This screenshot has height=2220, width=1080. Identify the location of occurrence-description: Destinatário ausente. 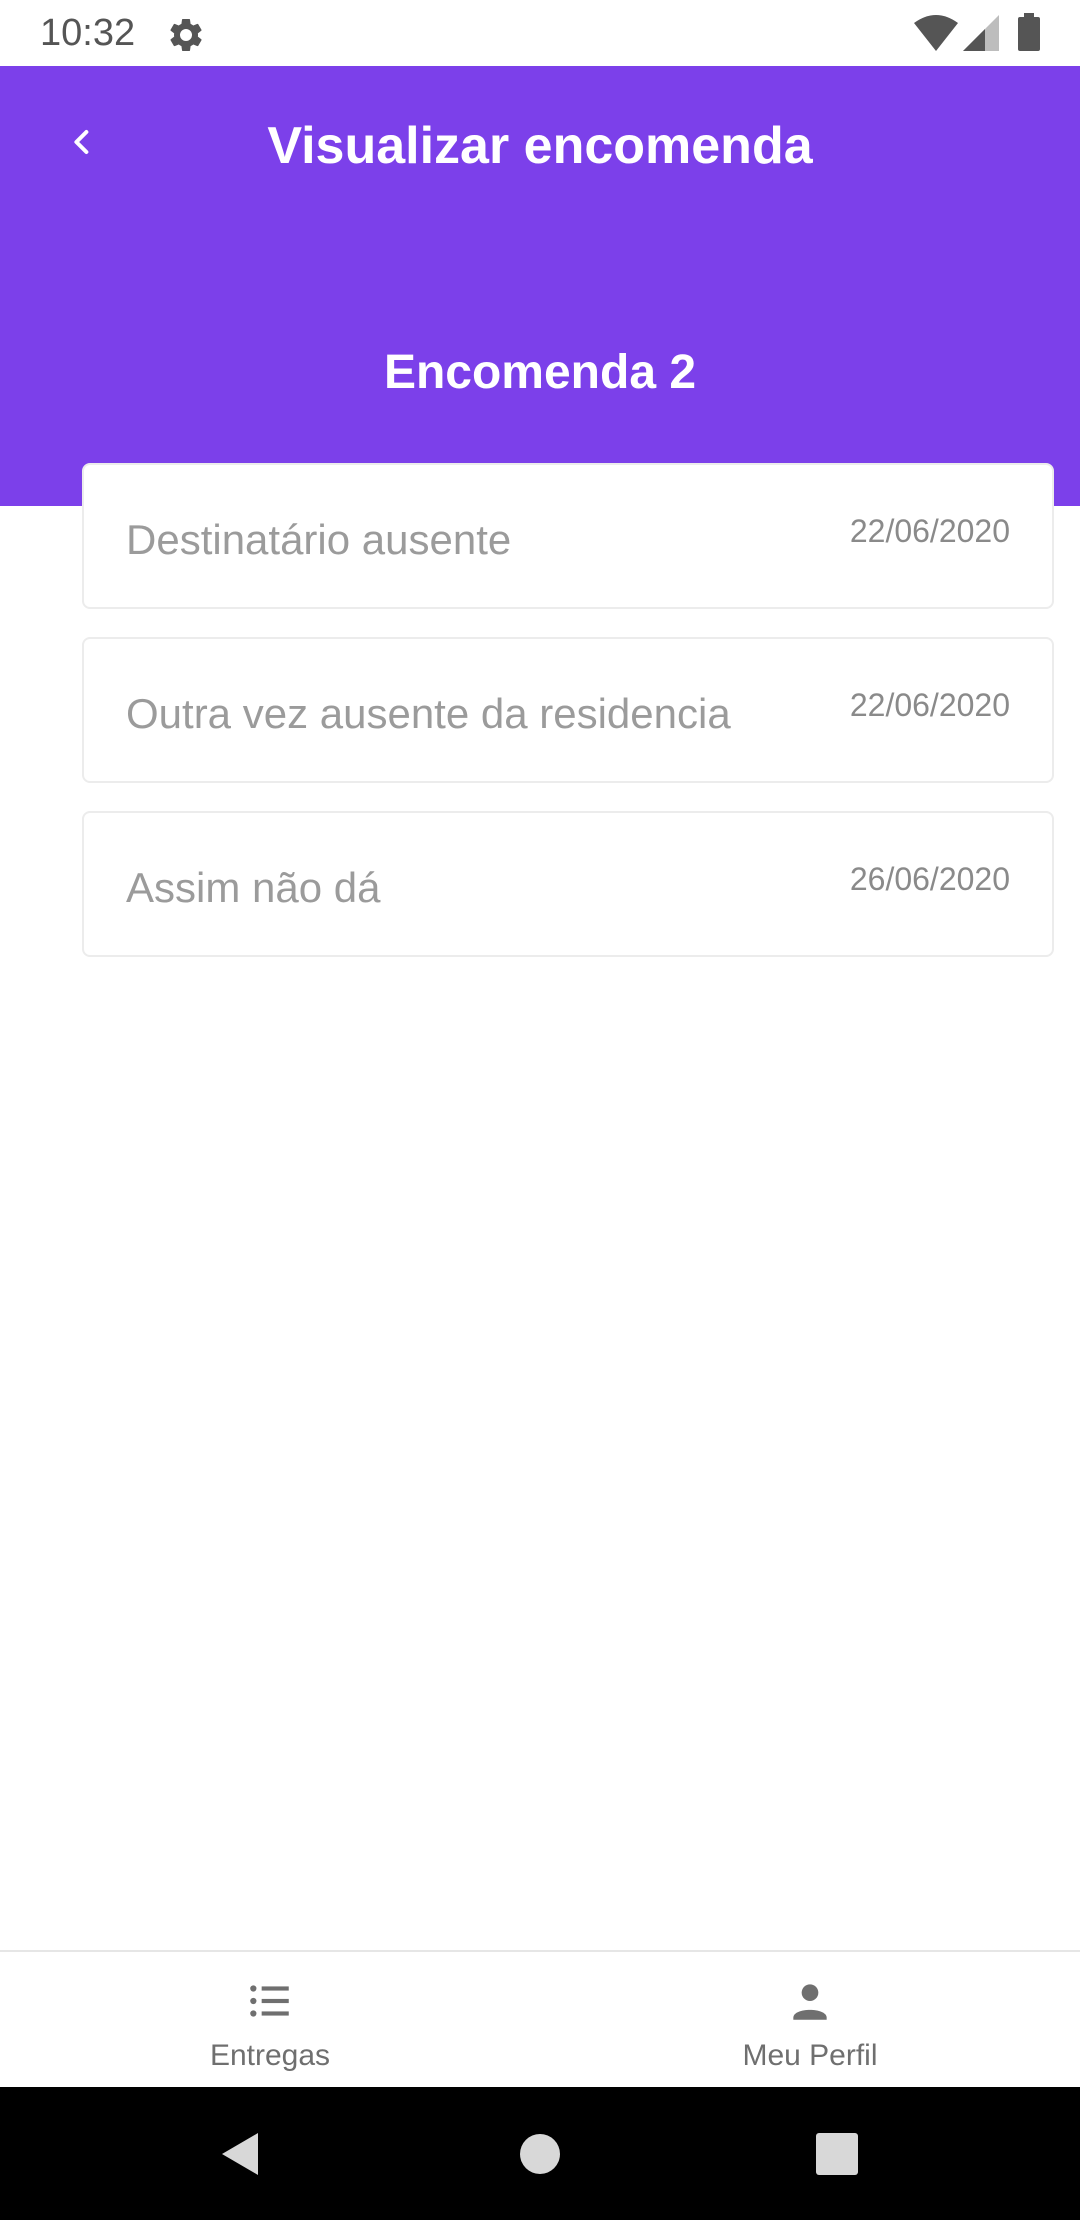
(319, 539).